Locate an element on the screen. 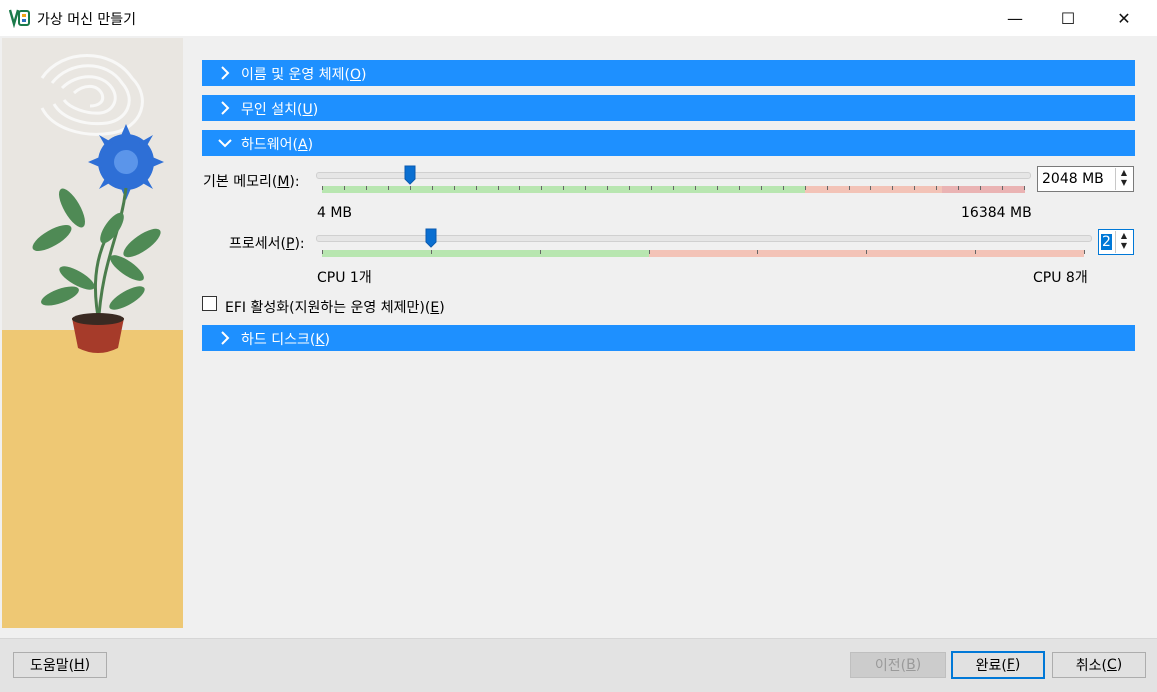  finish-button-label: 완료( is located at coordinates (991, 666).